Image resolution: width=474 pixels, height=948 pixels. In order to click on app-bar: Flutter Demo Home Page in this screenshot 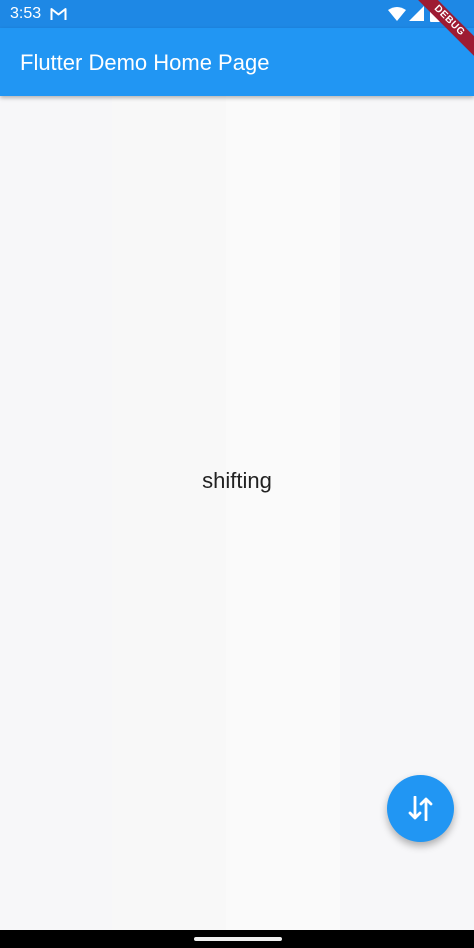, I will do `click(237, 62)`.